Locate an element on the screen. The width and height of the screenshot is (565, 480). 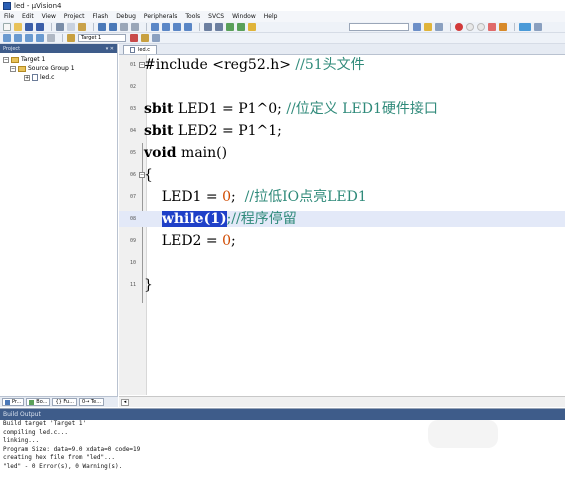
tree-item-source-group: − Source Group 1 is located at coordinates (58, 68).